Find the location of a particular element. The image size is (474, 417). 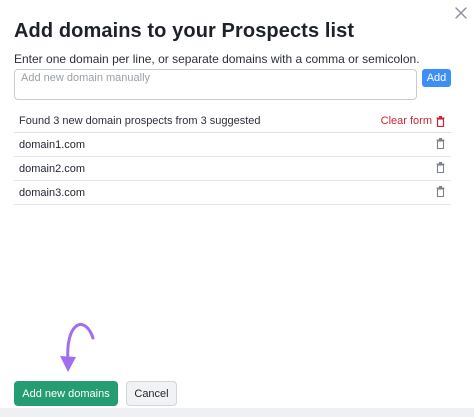

domain-label: domain3.com is located at coordinates (52, 193).